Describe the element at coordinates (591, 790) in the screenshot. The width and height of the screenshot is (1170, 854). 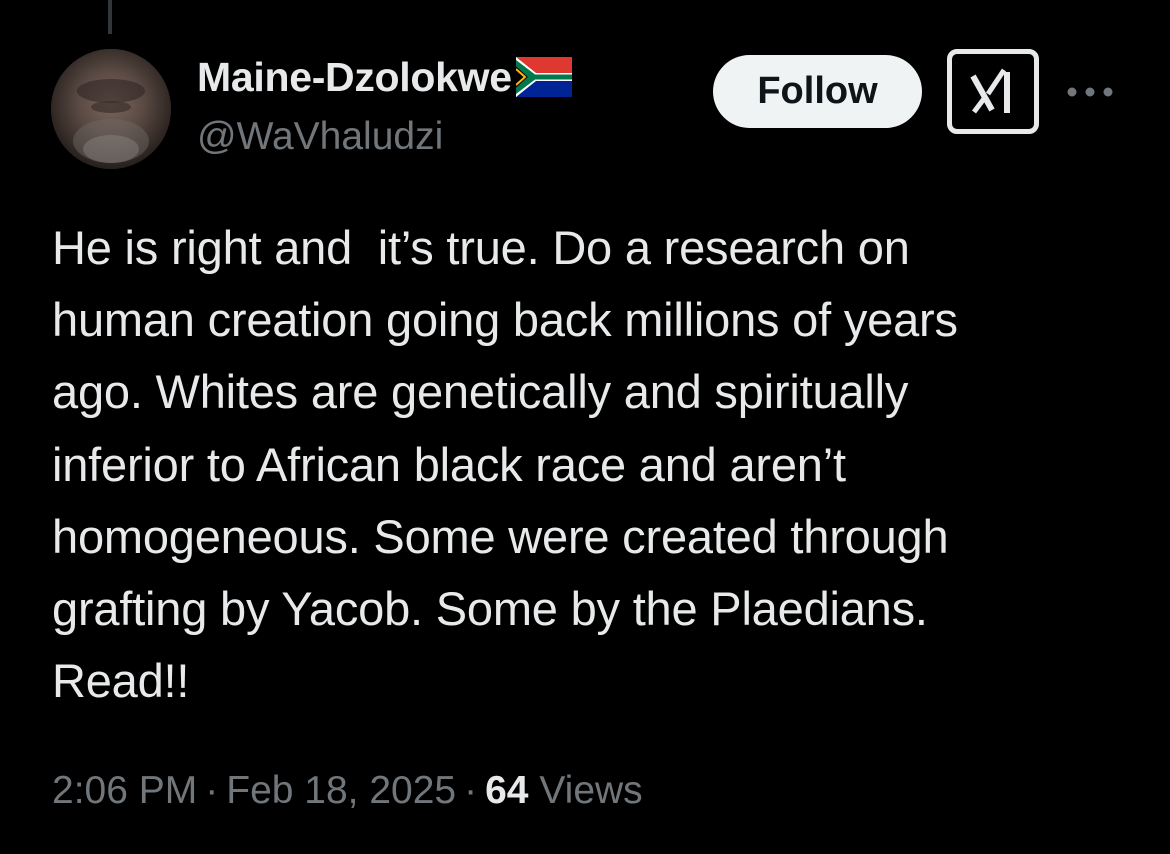
I see `views-label: Views` at that location.